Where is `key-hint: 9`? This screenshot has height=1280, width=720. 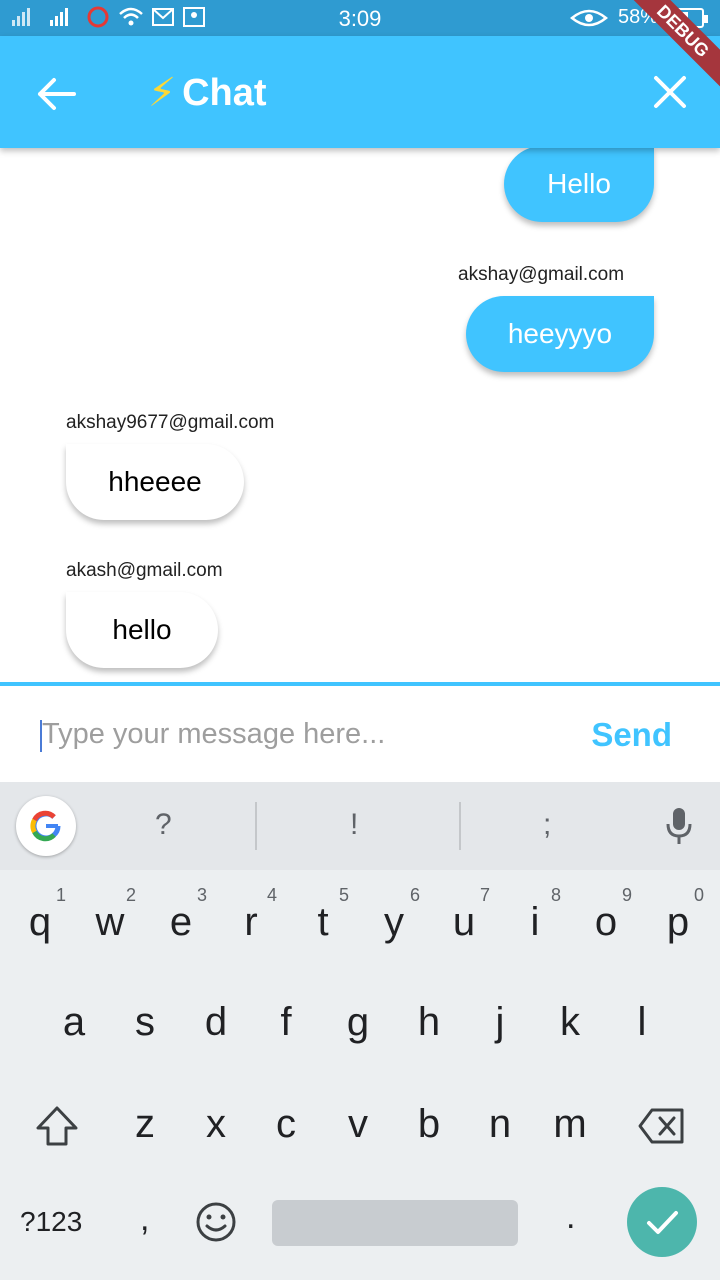 key-hint: 9 is located at coordinates (626, 895).